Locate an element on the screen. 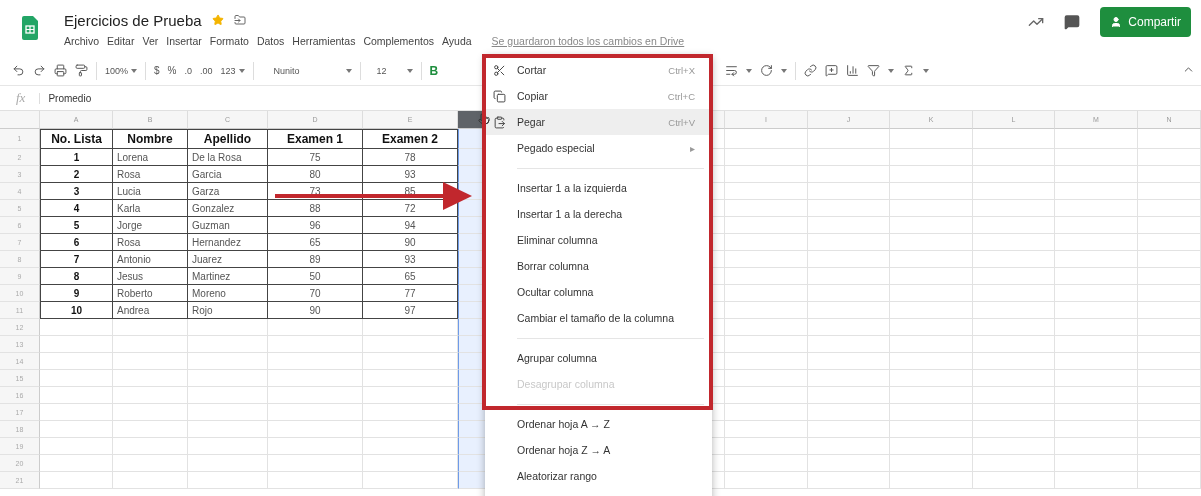 The height and width of the screenshot is (496, 1201). increase-decimals-button: .00 is located at coordinates (206, 70).